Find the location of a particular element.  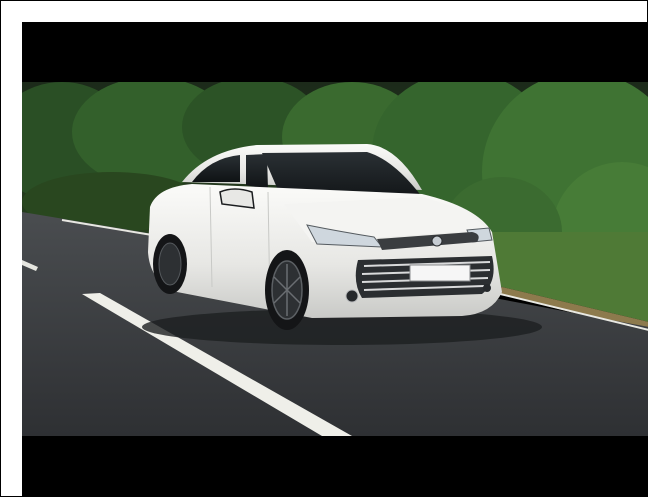

rear-wheel is located at coordinates (170, 264).